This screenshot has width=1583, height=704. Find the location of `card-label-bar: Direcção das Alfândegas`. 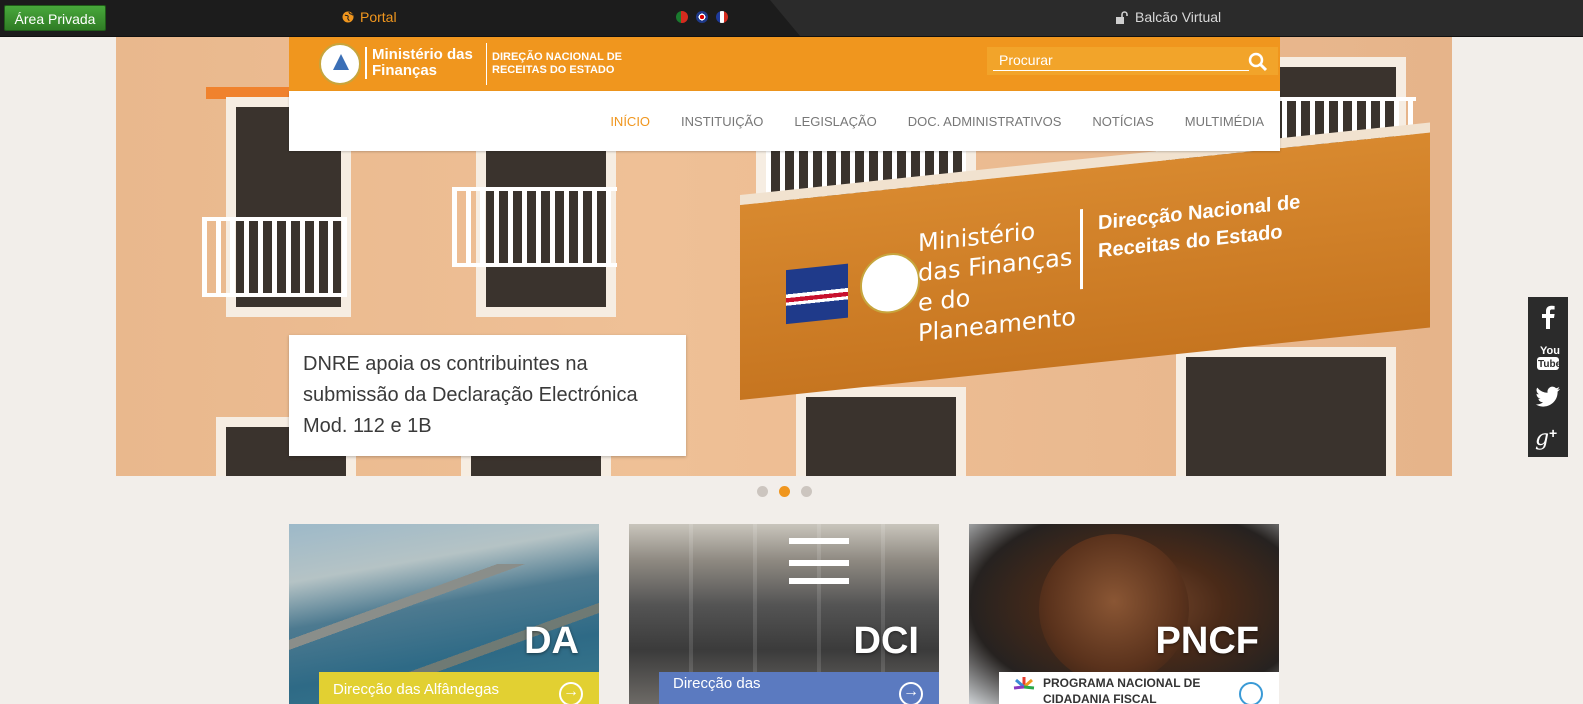

card-label-bar: Direcção das Alfândegas is located at coordinates (459, 688).